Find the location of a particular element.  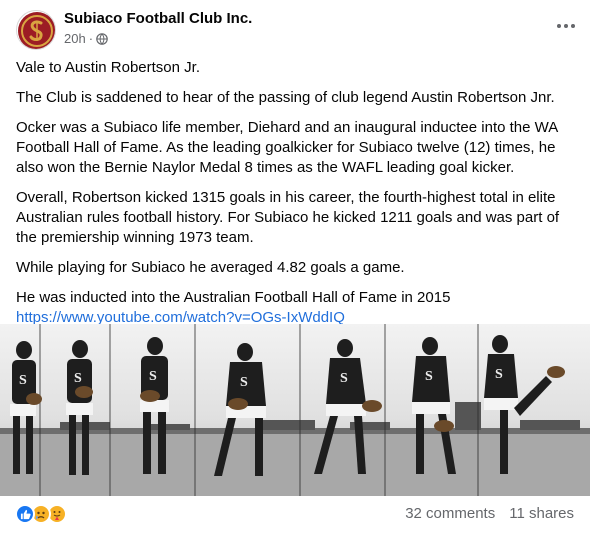

globe-icon is located at coordinates (102, 38).